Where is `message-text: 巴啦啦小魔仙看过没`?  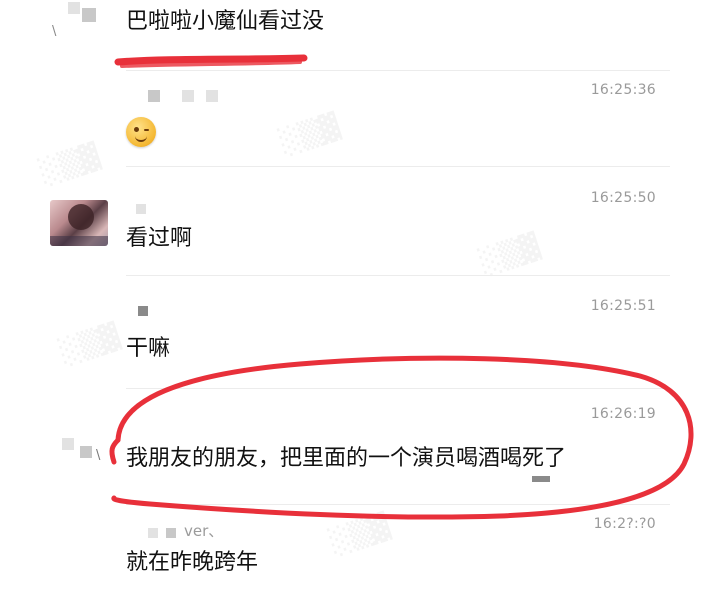
message-text: 巴啦啦小魔仙看过没 is located at coordinates (225, 21).